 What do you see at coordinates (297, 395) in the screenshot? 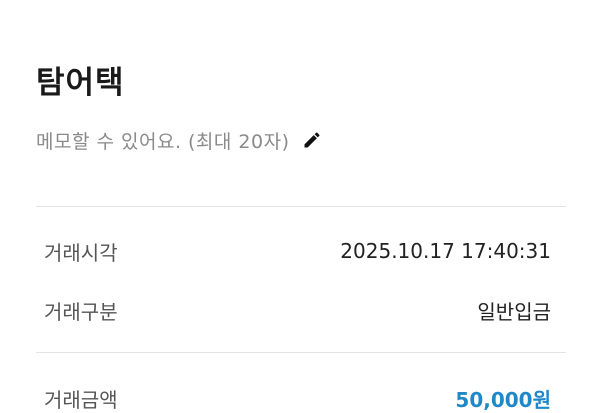
I see `transaction-amount-row: 거래금액 50,000원` at bounding box center [297, 395].